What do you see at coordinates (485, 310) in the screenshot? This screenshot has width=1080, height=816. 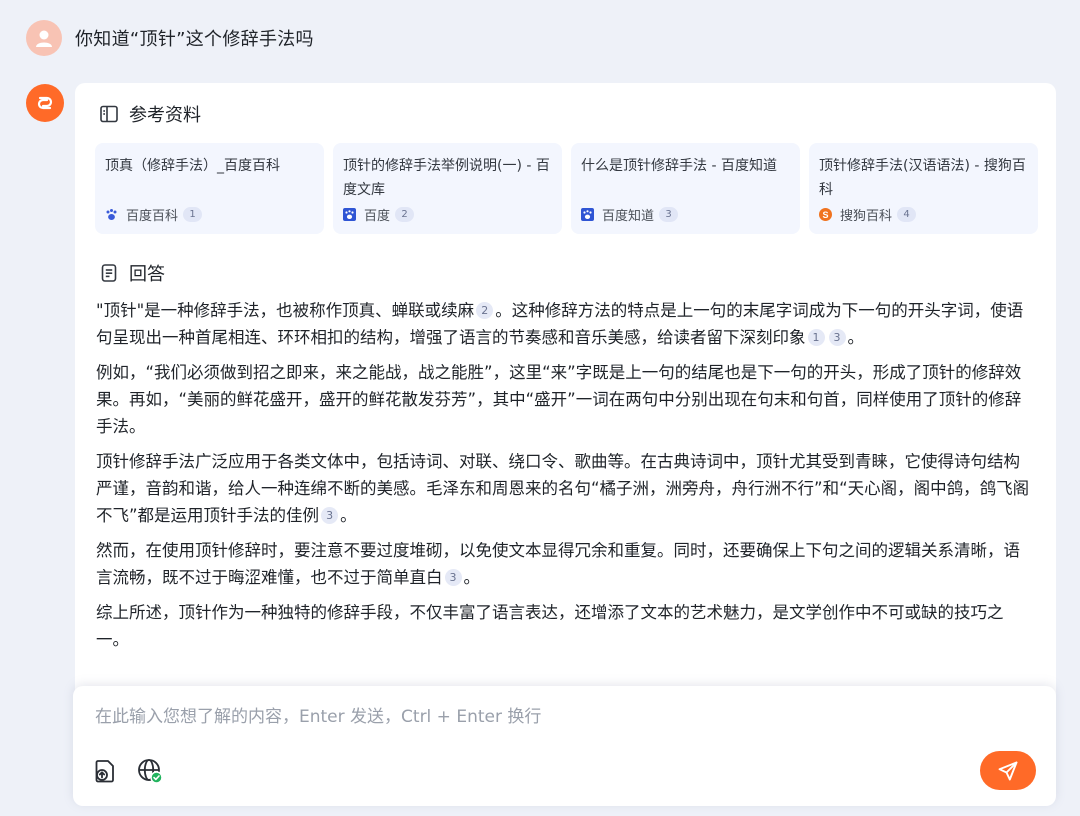 I see `citation-badge: 2` at bounding box center [485, 310].